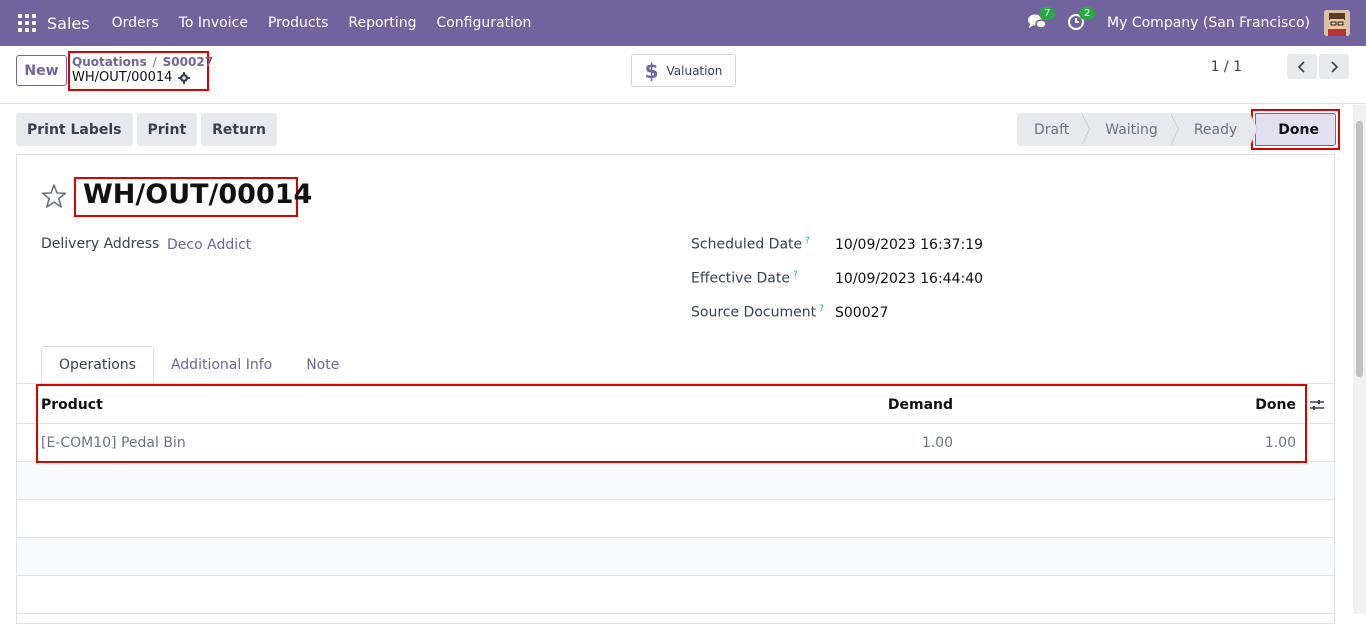  What do you see at coordinates (221, 365) in the screenshot?
I see `tab-additional-info: Additional Info` at bounding box center [221, 365].